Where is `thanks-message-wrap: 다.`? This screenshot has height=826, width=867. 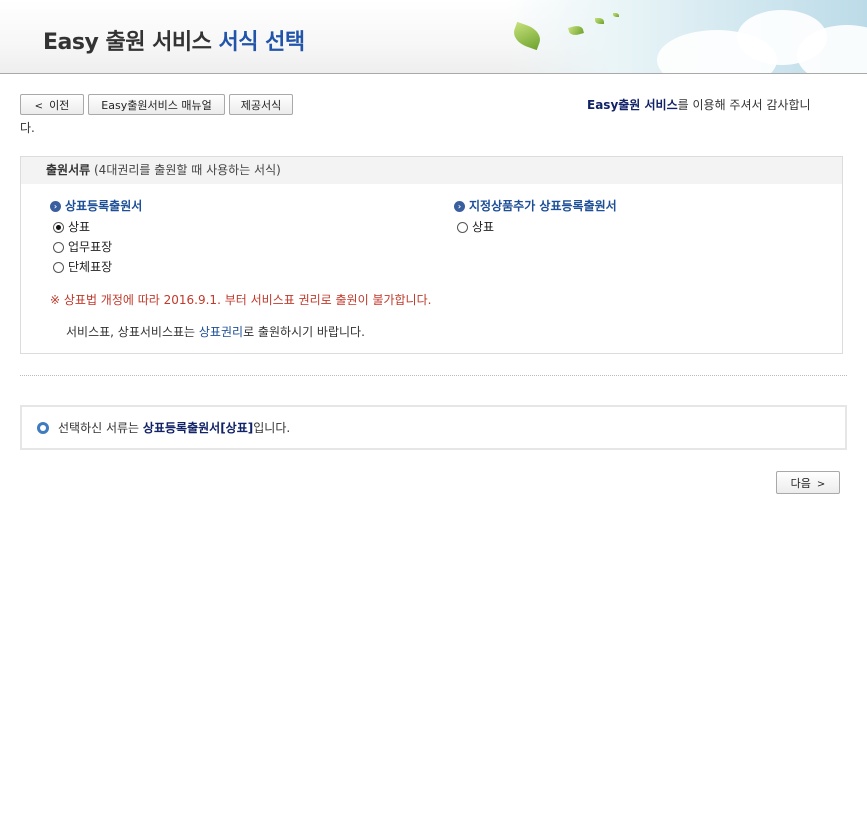 thanks-message-wrap: 다. is located at coordinates (27, 128).